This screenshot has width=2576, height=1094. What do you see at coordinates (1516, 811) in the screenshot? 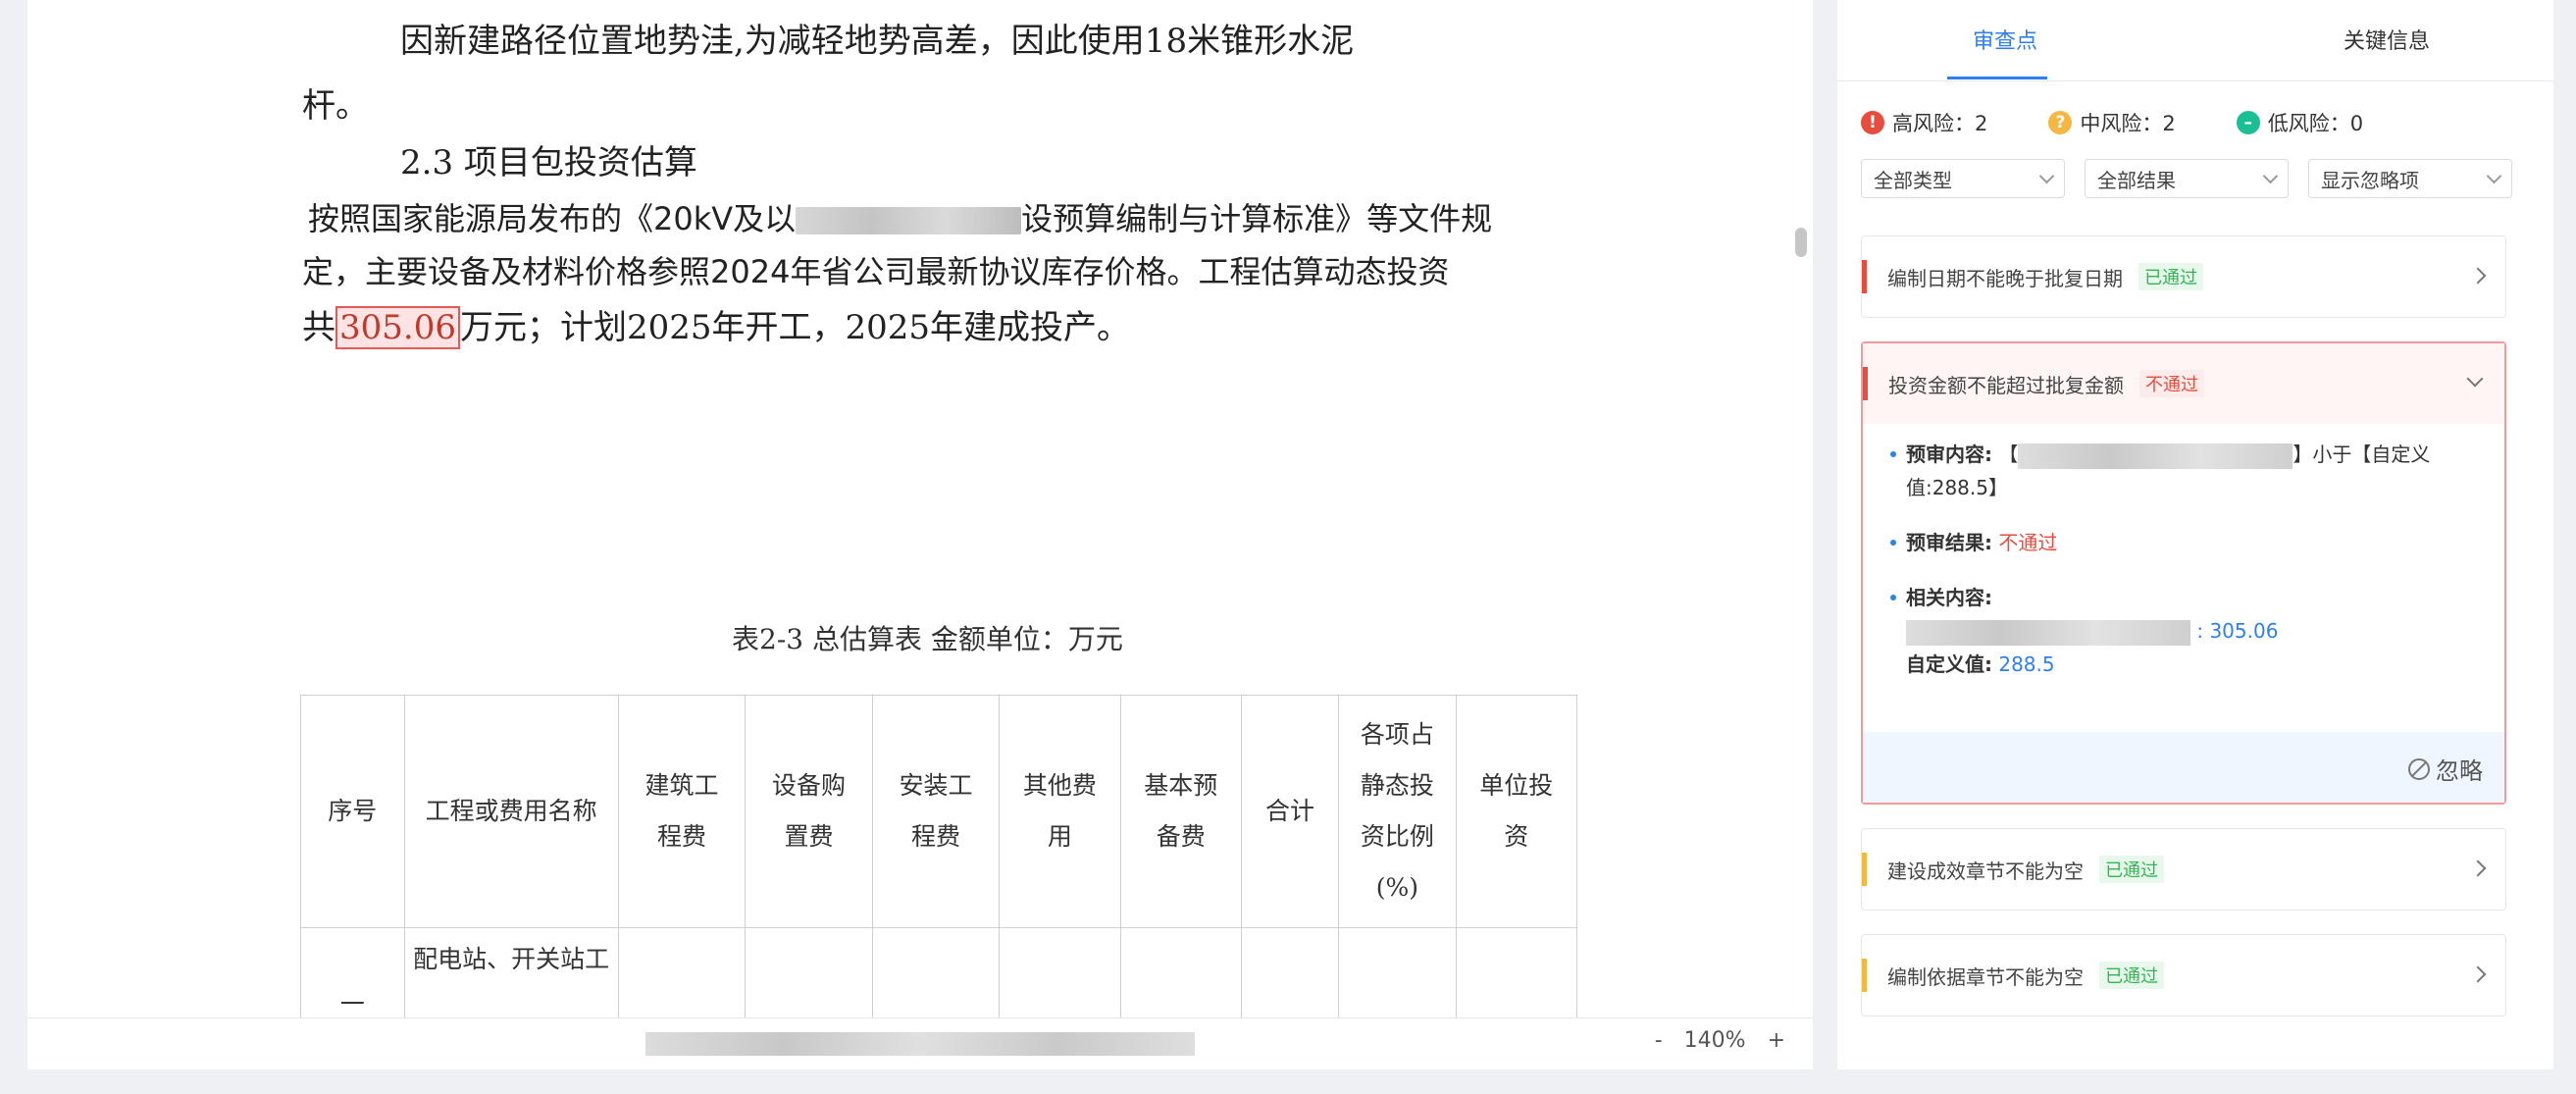
I see `table-header-cell: 单位投资` at bounding box center [1516, 811].